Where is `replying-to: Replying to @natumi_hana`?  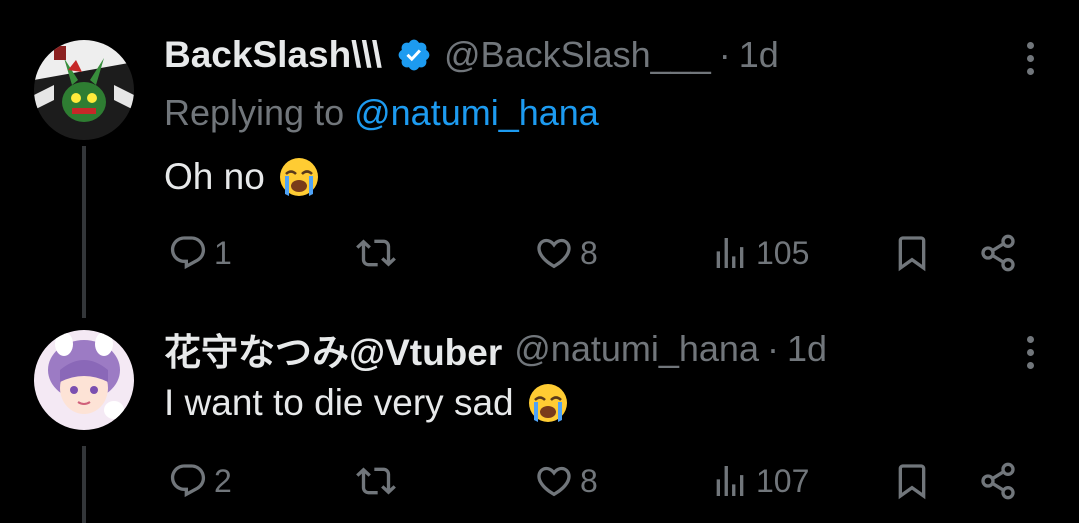
replying-to: Replying to @natumi_hana is located at coordinates (381, 113).